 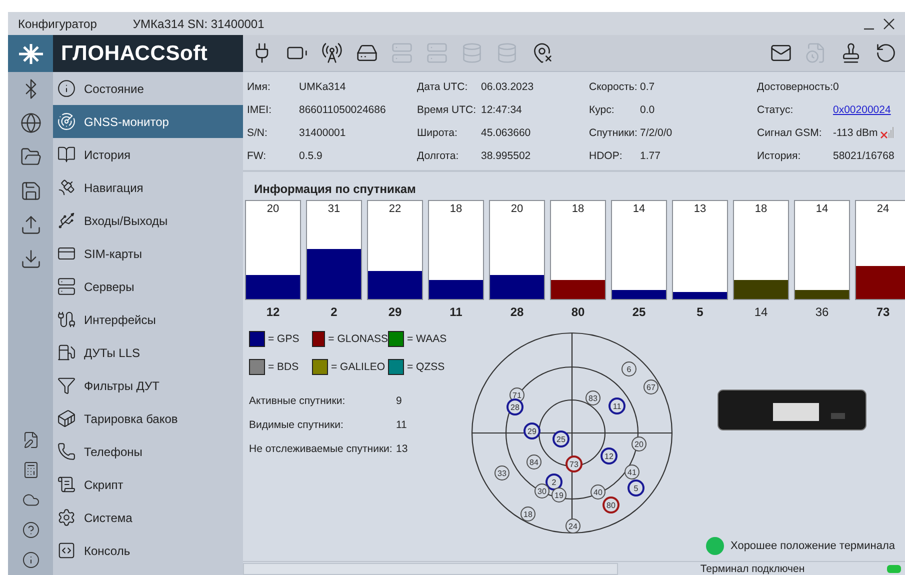 What do you see at coordinates (31, 123) in the screenshot?
I see `globe-icon` at bounding box center [31, 123].